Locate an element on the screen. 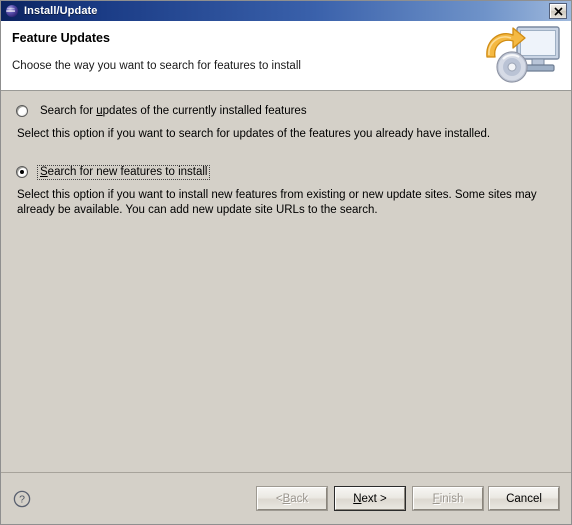  button-row: < Back Next > Finish Cancel is located at coordinates (408, 498).